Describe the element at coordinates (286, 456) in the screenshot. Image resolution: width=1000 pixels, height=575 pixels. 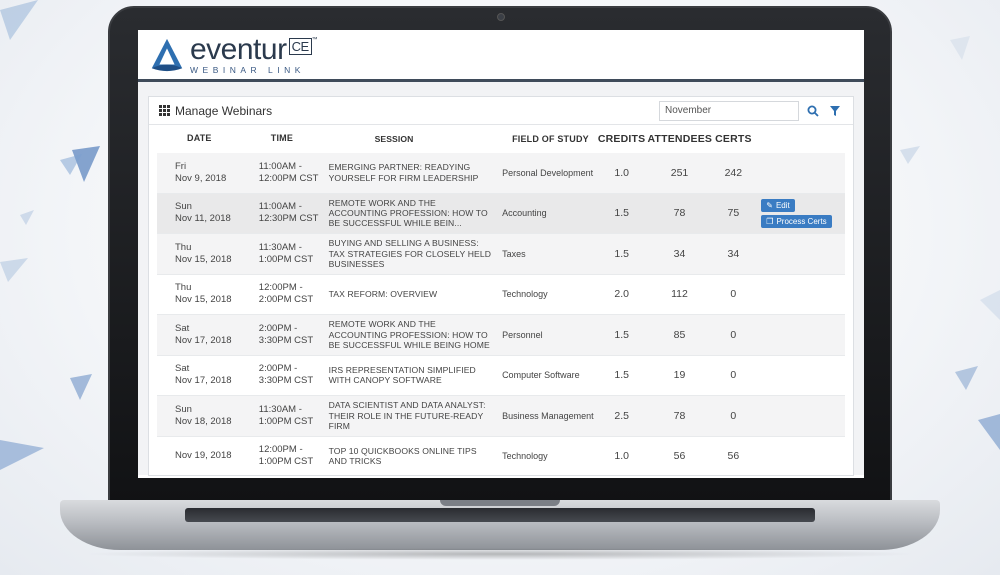
I see `time-cell: 12:00PM - 1:00PM CST` at that location.